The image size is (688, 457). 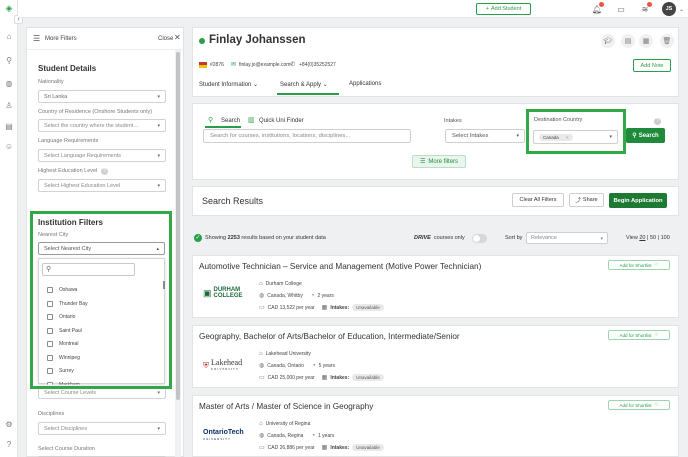 I want to click on check-icon: ✓, so click(x=198, y=238).